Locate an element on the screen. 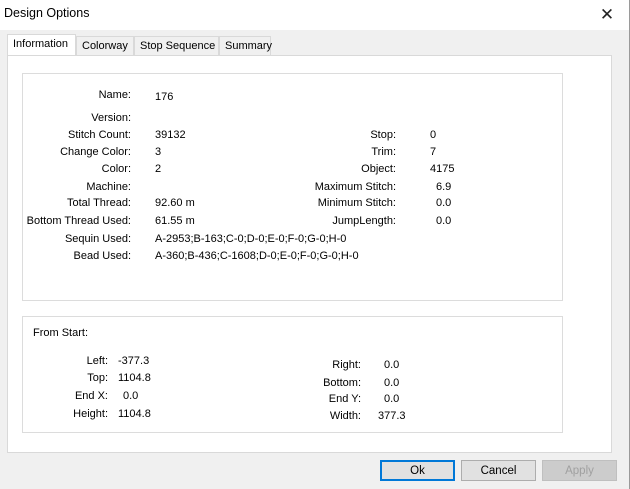  version-label: Version: is located at coordinates (111, 118).